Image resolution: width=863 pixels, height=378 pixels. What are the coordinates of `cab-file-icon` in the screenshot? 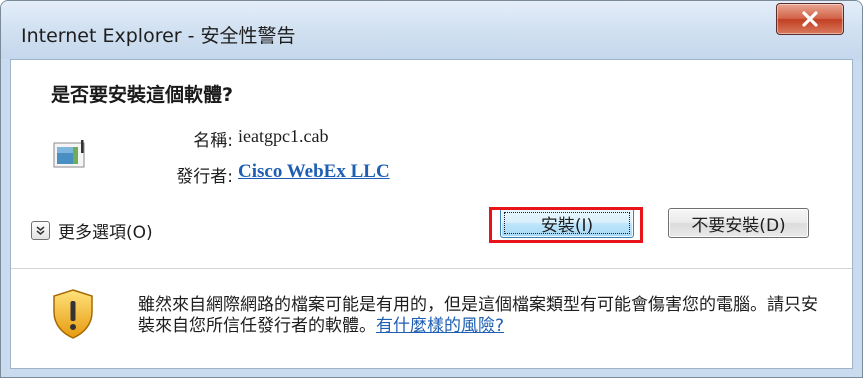 It's located at (69, 154).